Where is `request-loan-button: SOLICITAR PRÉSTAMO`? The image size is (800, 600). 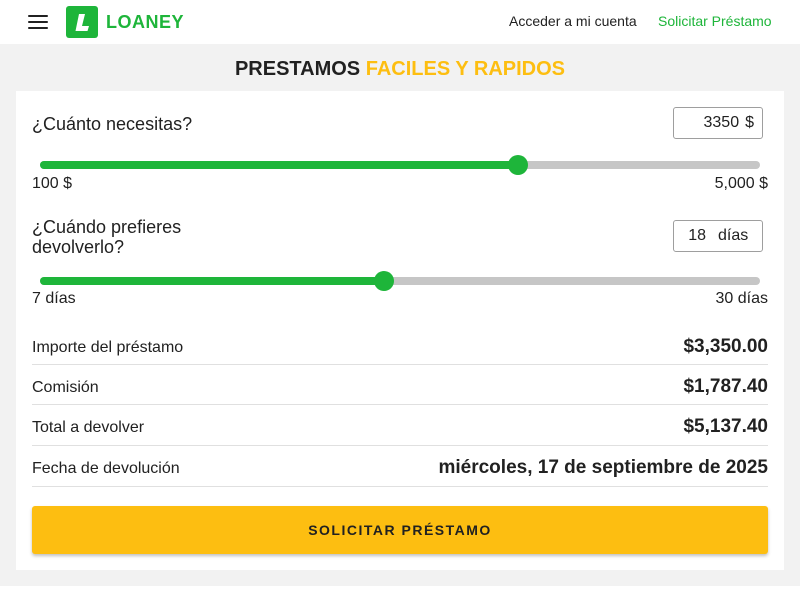 request-loan-button: SOLICITAR PRÉSTAMO is located at coordinates (400, 530).